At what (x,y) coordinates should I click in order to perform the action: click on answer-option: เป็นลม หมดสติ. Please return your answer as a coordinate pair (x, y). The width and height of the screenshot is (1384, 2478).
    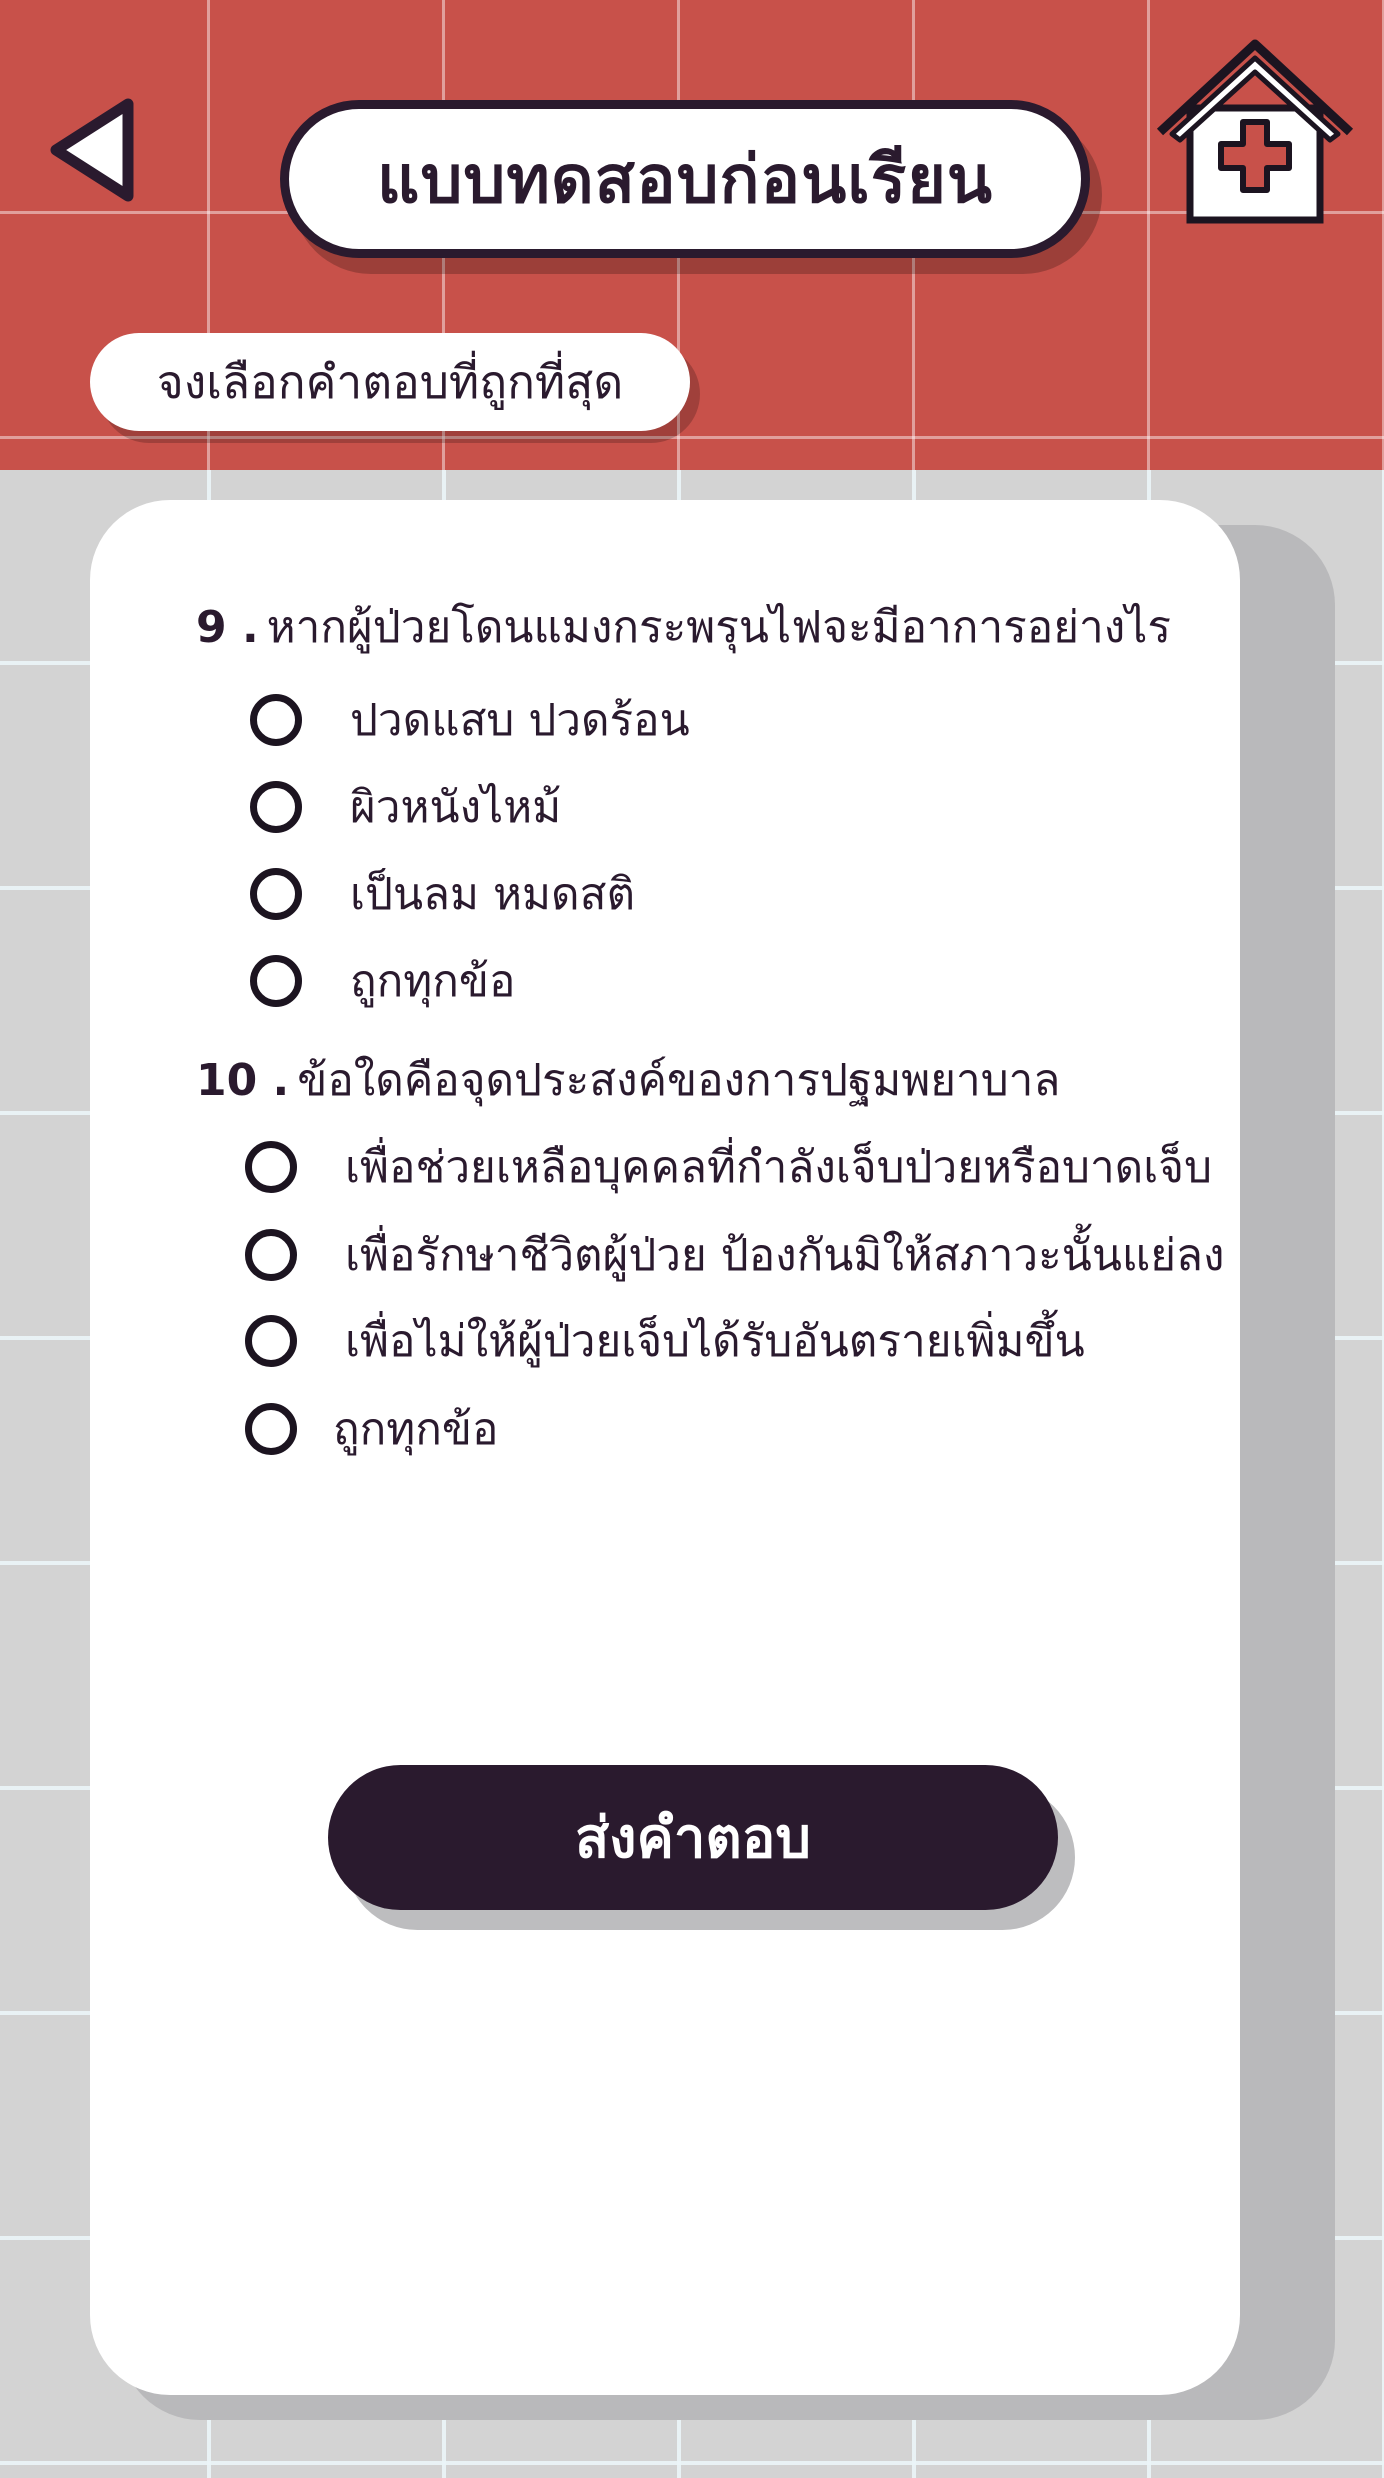
    Looking at the image, I should click on (442, 894).